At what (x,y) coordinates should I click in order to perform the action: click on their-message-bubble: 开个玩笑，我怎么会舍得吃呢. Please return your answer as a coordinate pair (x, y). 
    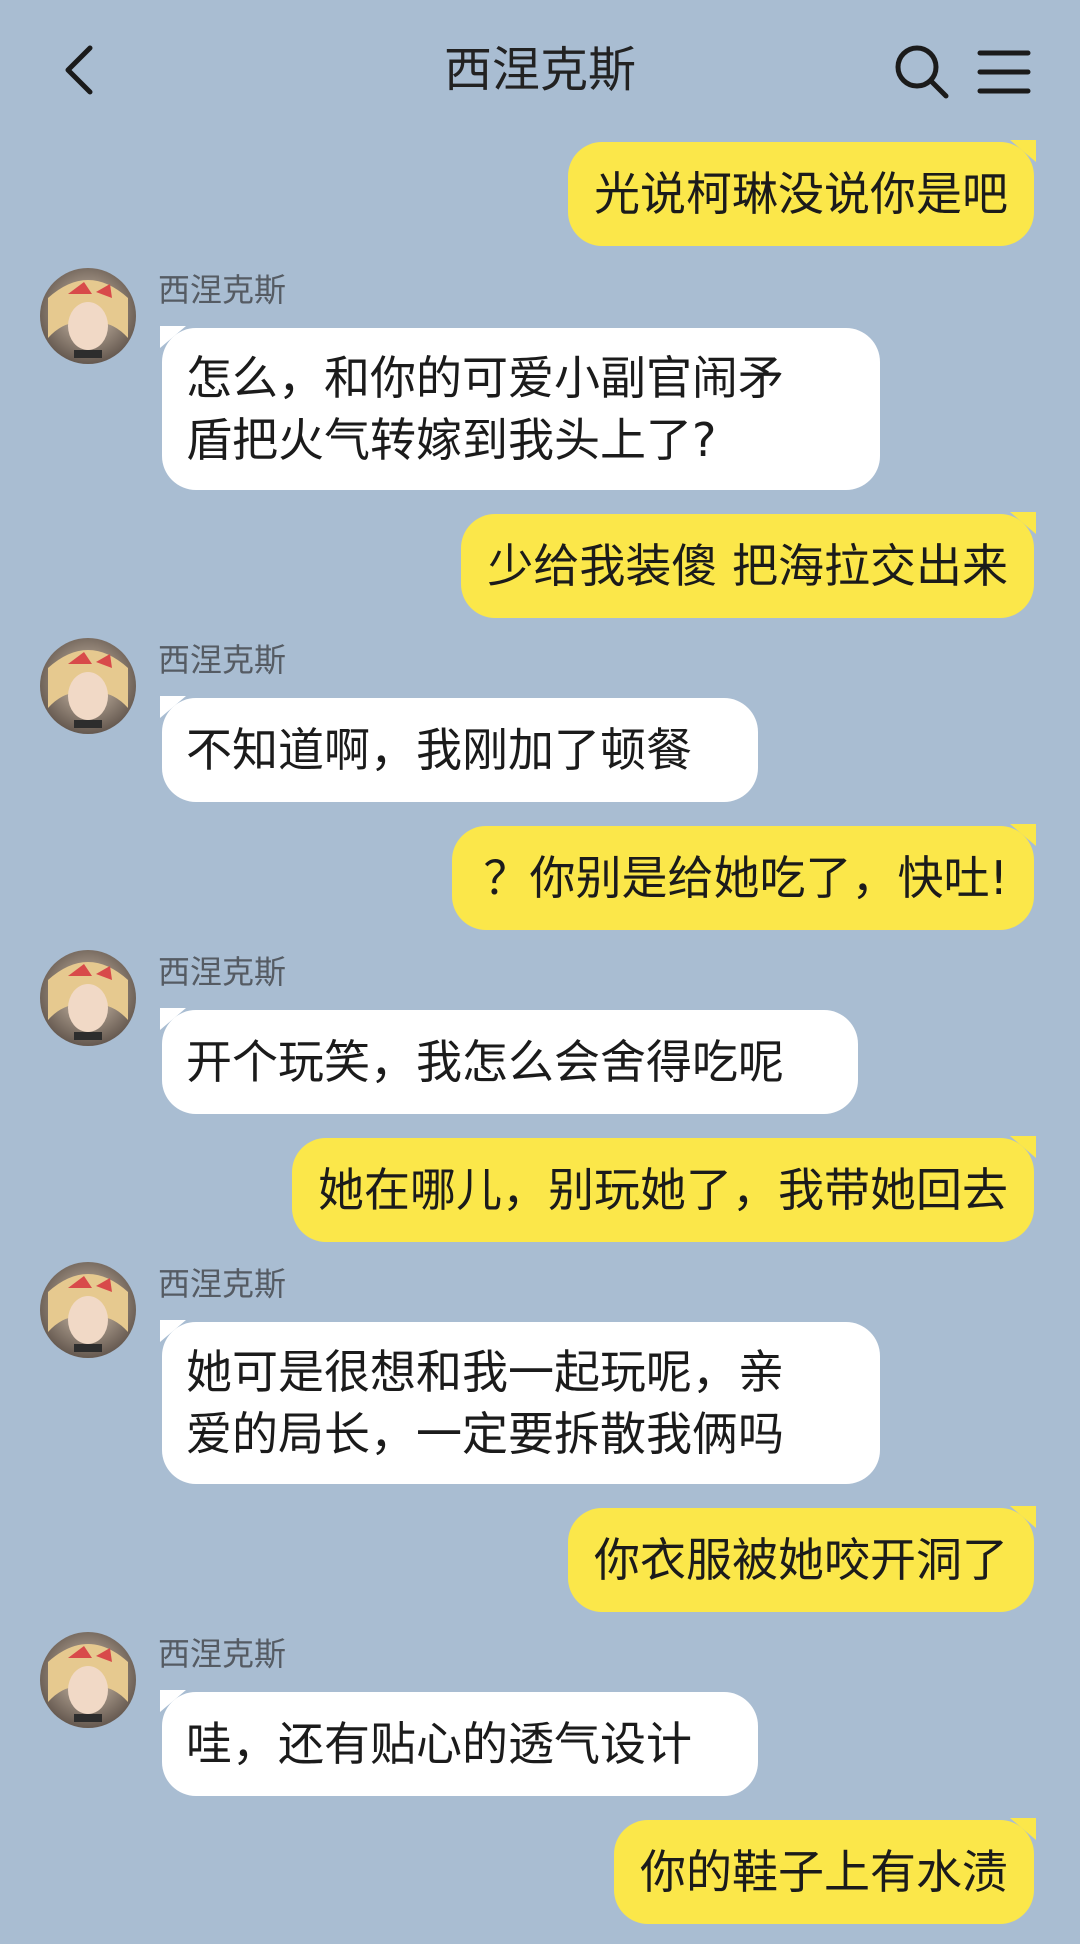
    Looking at the image, I should click on (509, 1061).